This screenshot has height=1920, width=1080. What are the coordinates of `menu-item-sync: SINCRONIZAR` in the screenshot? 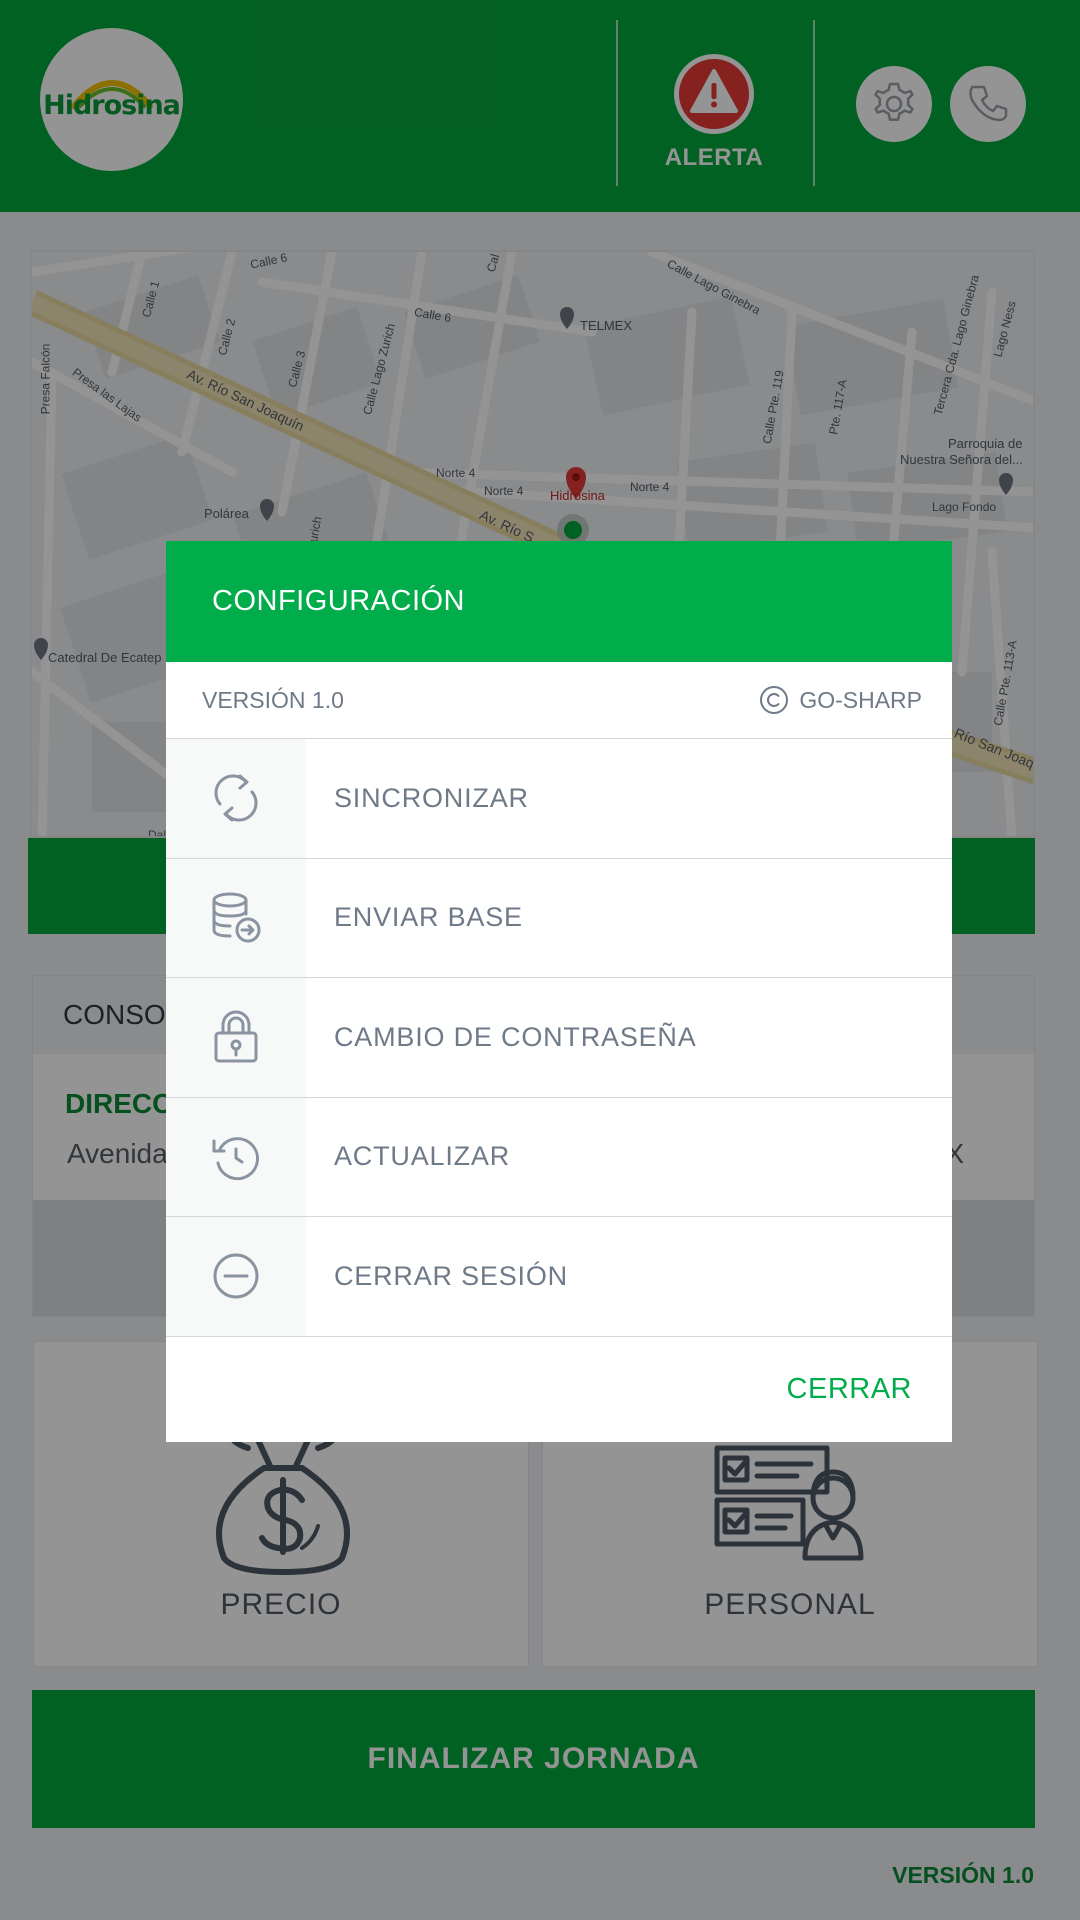 It's located at (559, 799).